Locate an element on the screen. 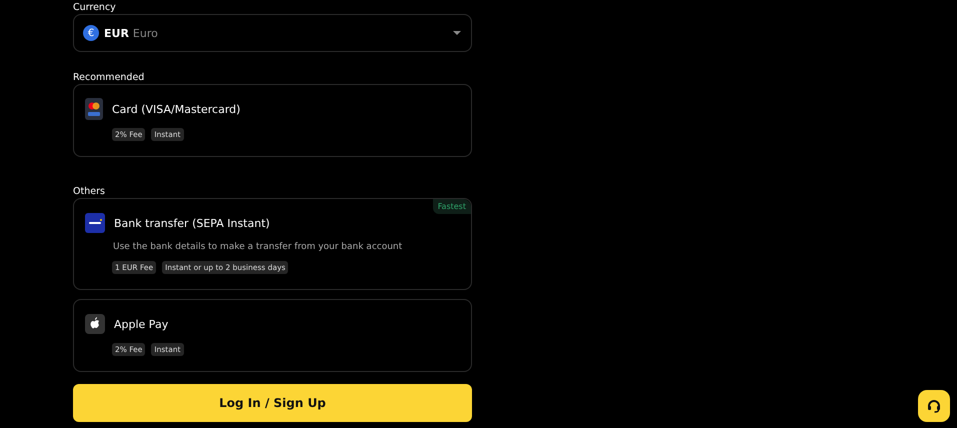 The image size is (957, 428). headset-icon is located at coordinates (934, 406).